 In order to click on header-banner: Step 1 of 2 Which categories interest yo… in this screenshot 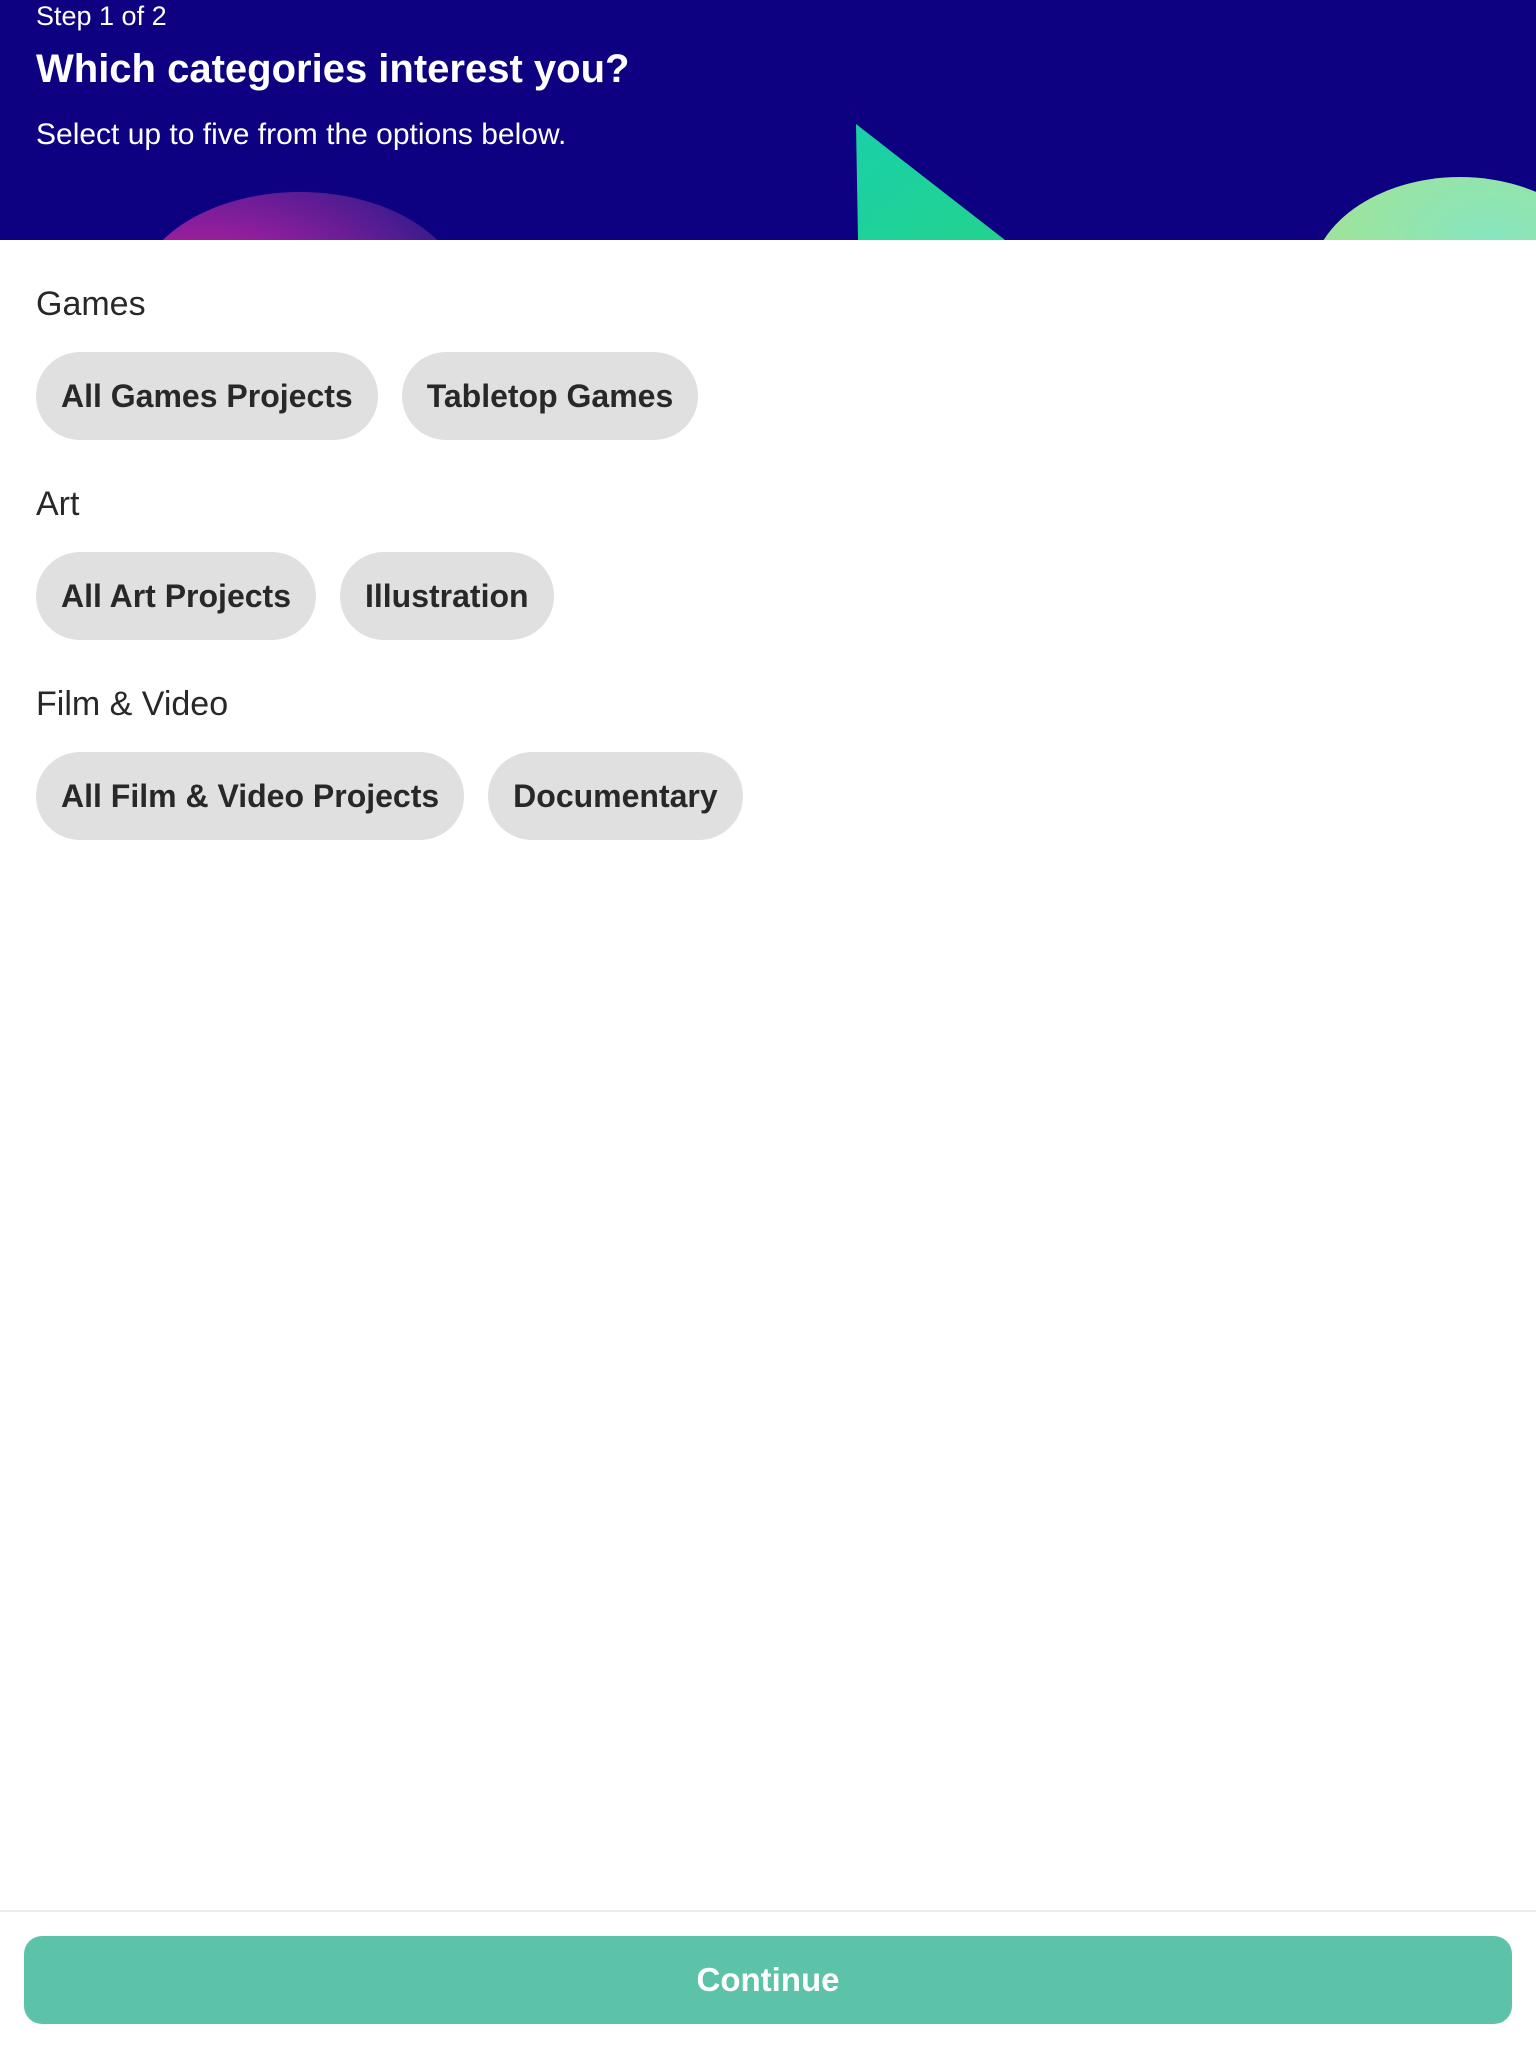, I will do `click(768, 120)`.